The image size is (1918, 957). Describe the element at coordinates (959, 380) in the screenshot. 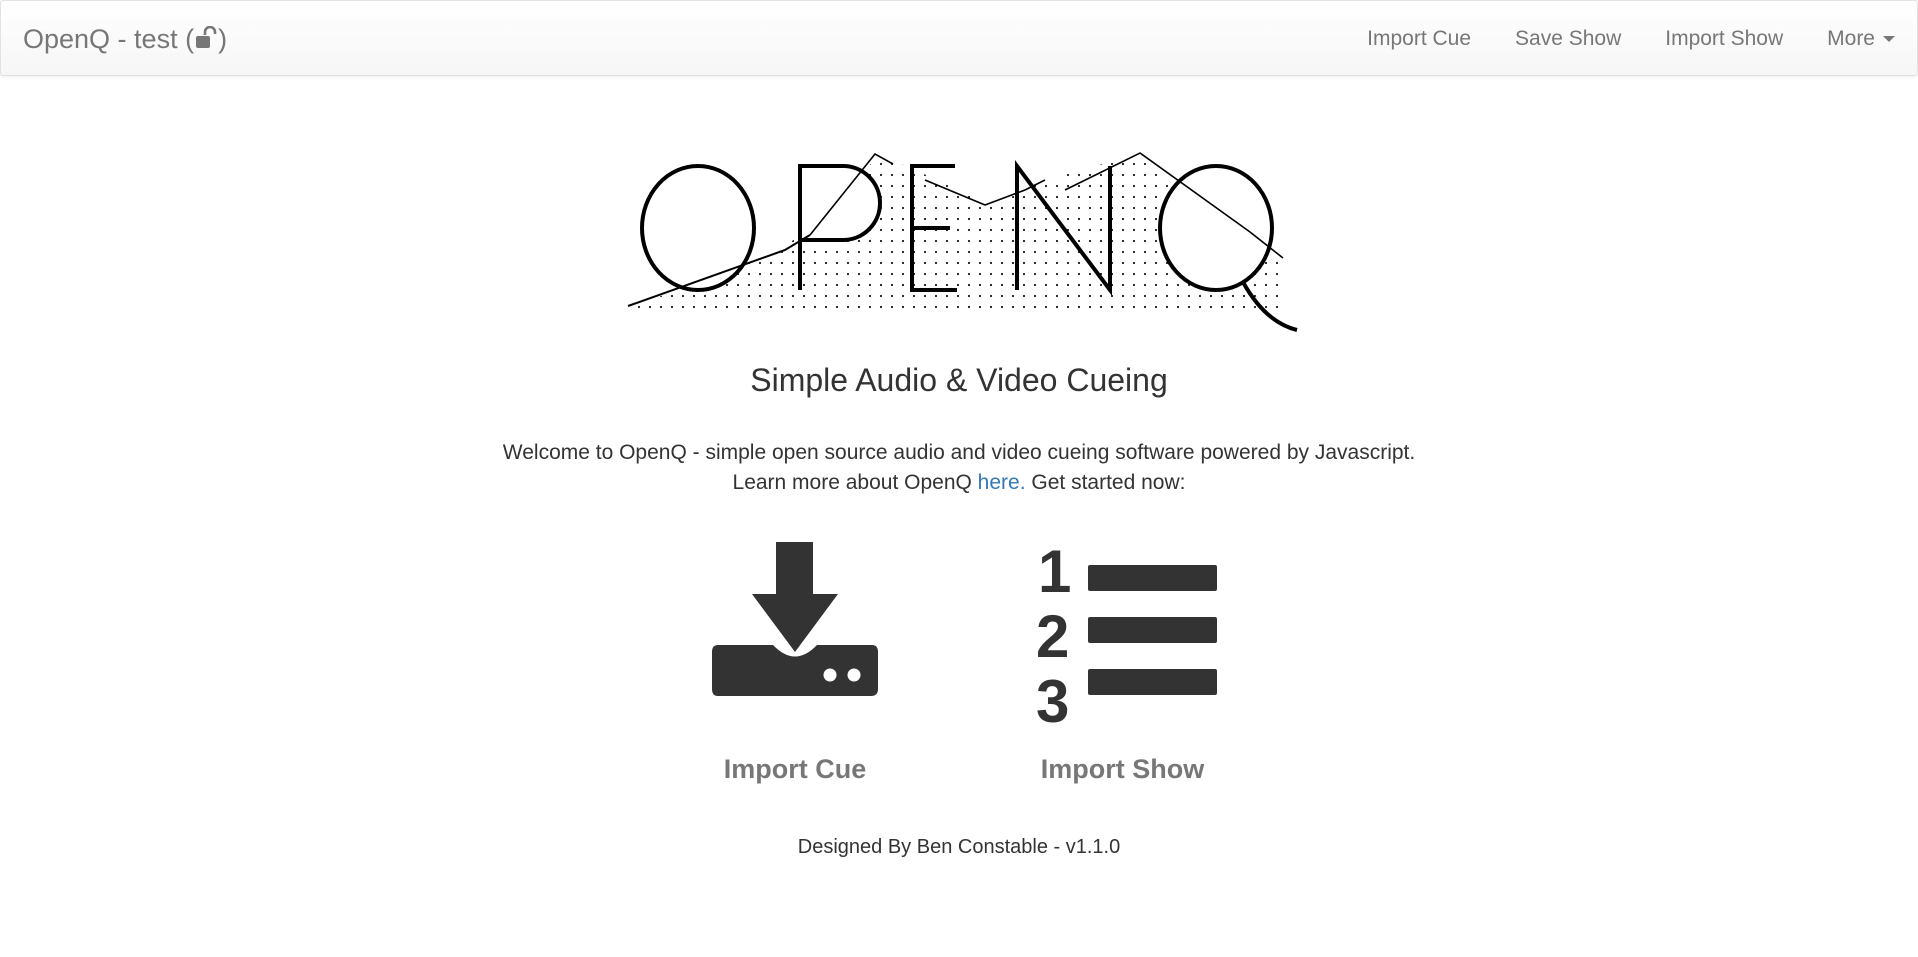

I see `page-subtitle: Simple Audio & Video Cueing` at that location.